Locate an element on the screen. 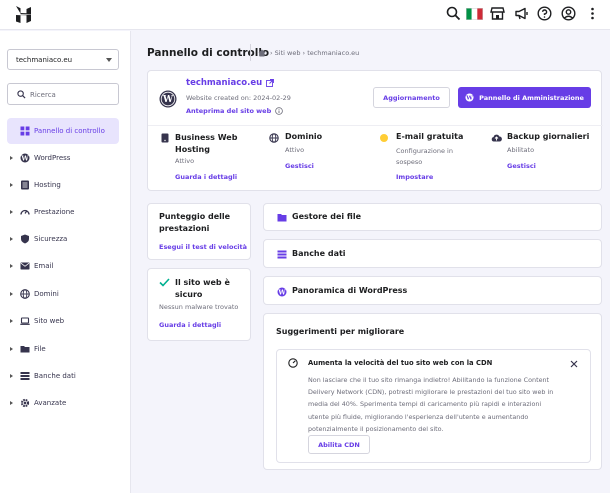 This screenshot has width=610, height=493. megaphone-icon is located at coordinates (521, 13).